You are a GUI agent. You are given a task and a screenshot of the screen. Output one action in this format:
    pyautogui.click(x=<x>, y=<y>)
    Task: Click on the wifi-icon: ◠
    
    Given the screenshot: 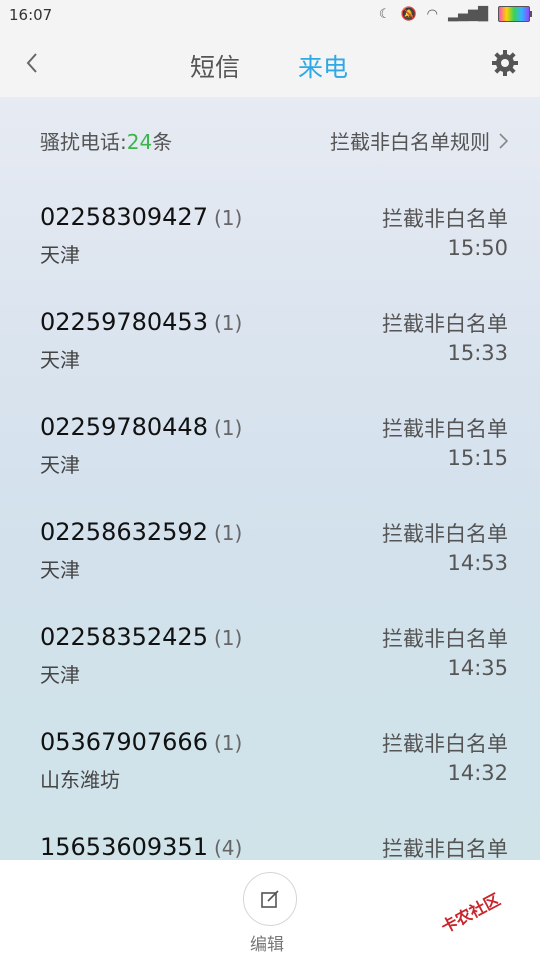 What is the action you would take?
    pyautogui.click(x=432, y=14)
    